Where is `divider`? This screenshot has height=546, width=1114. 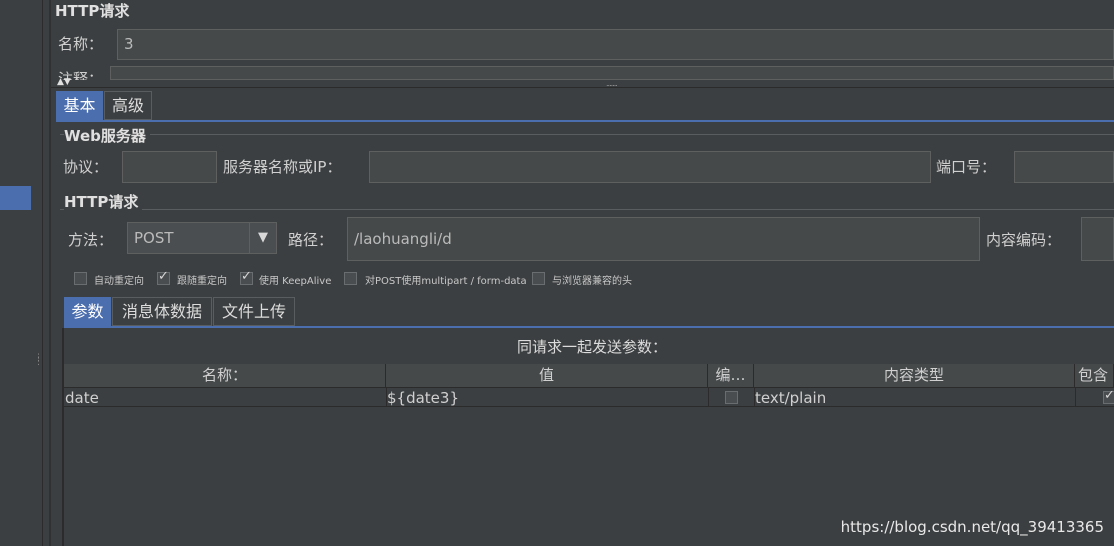
divider is located at coordinates (582, 87).